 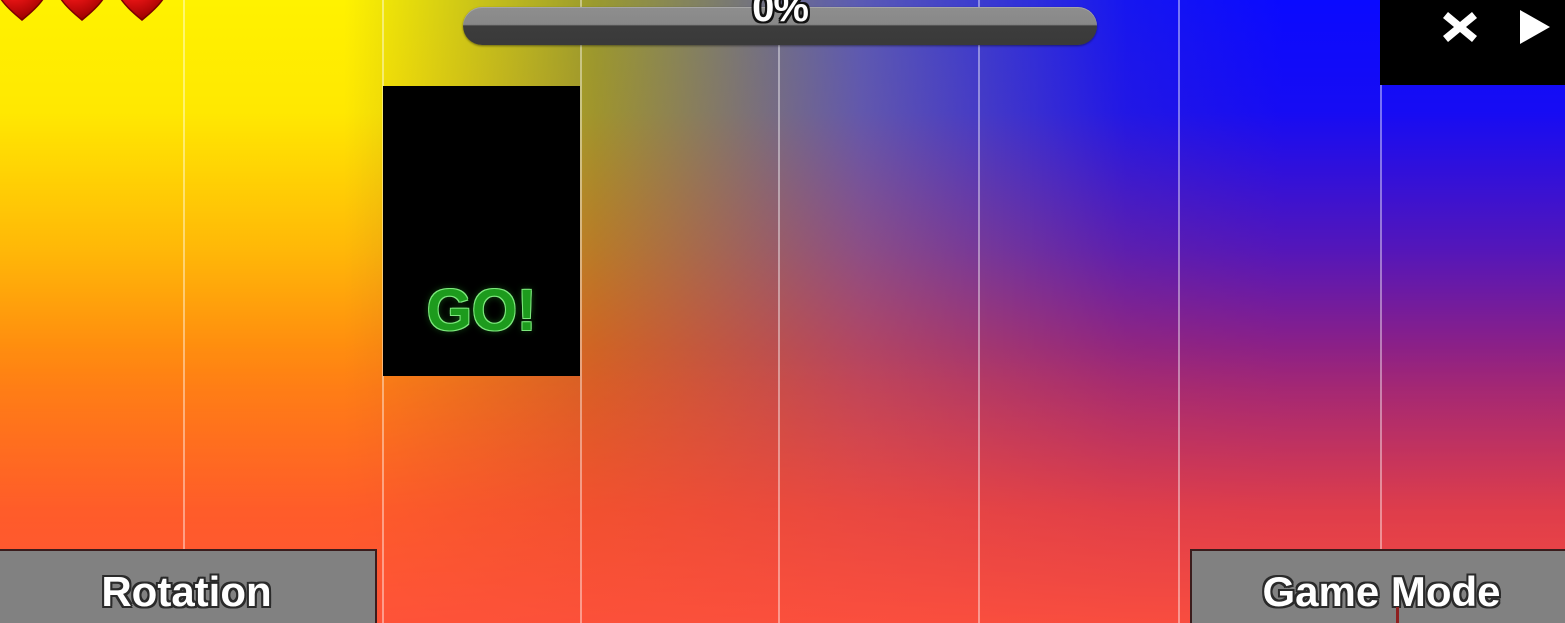 I want to click on game-mode-button: Game Mode, so click(x=1377, y=586).